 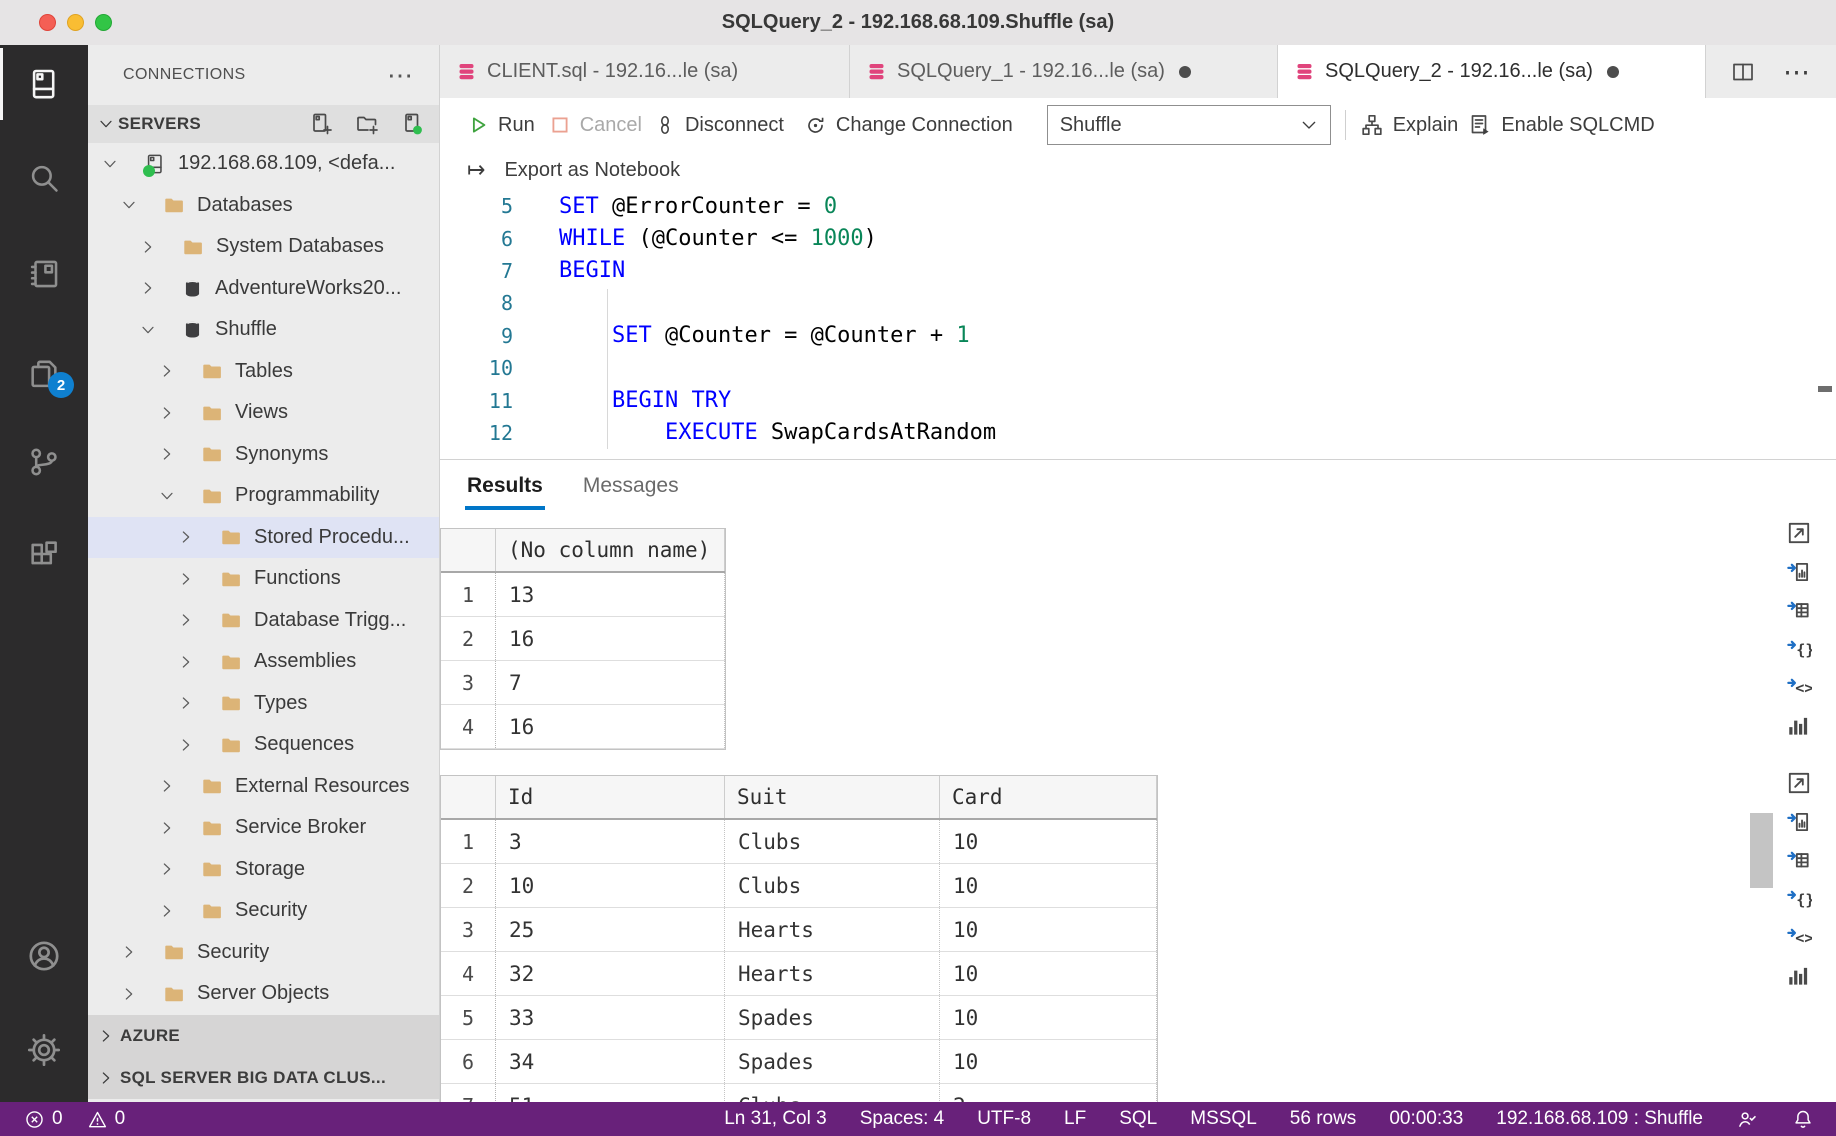 What do you see at coordinates (263, 413) in the screenshot?
I see `tree-item-views: Views` at bounding box center [263, 413].